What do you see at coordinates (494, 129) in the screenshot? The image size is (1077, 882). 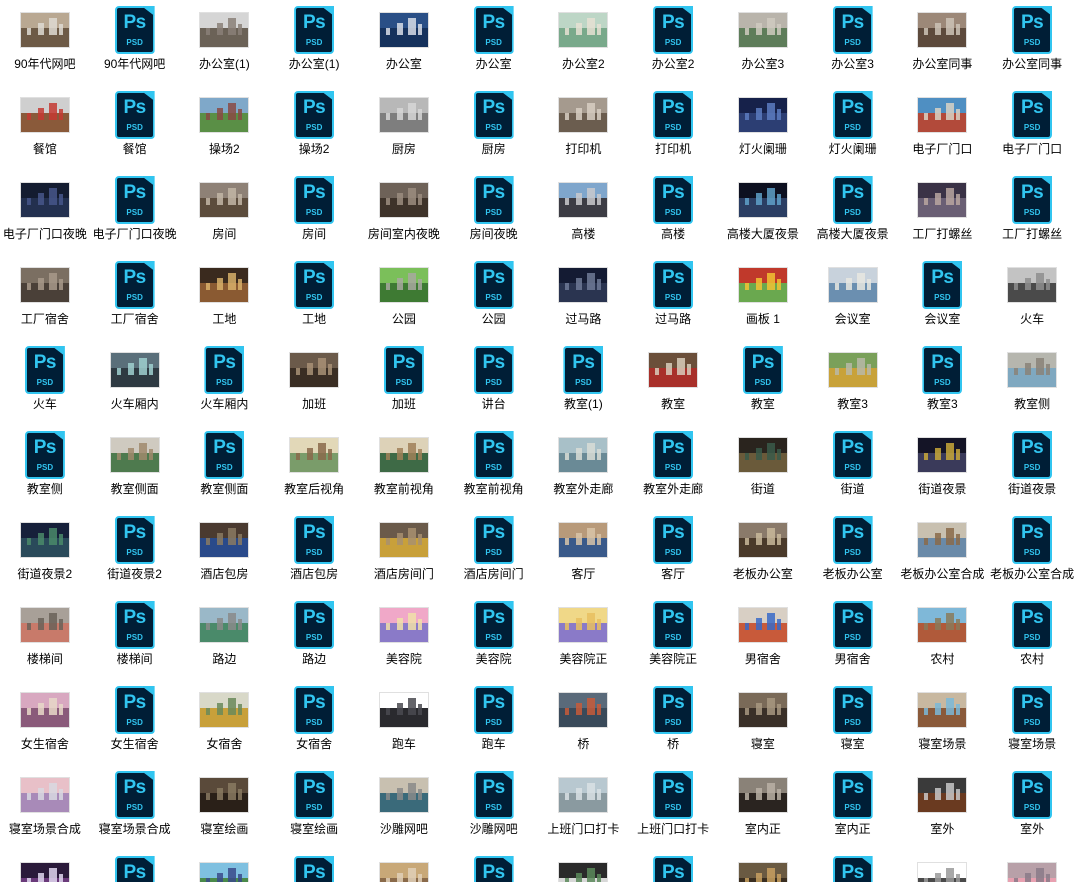 I see `file-item: Ps PSD 厨房` at bounding box center [494, 129].